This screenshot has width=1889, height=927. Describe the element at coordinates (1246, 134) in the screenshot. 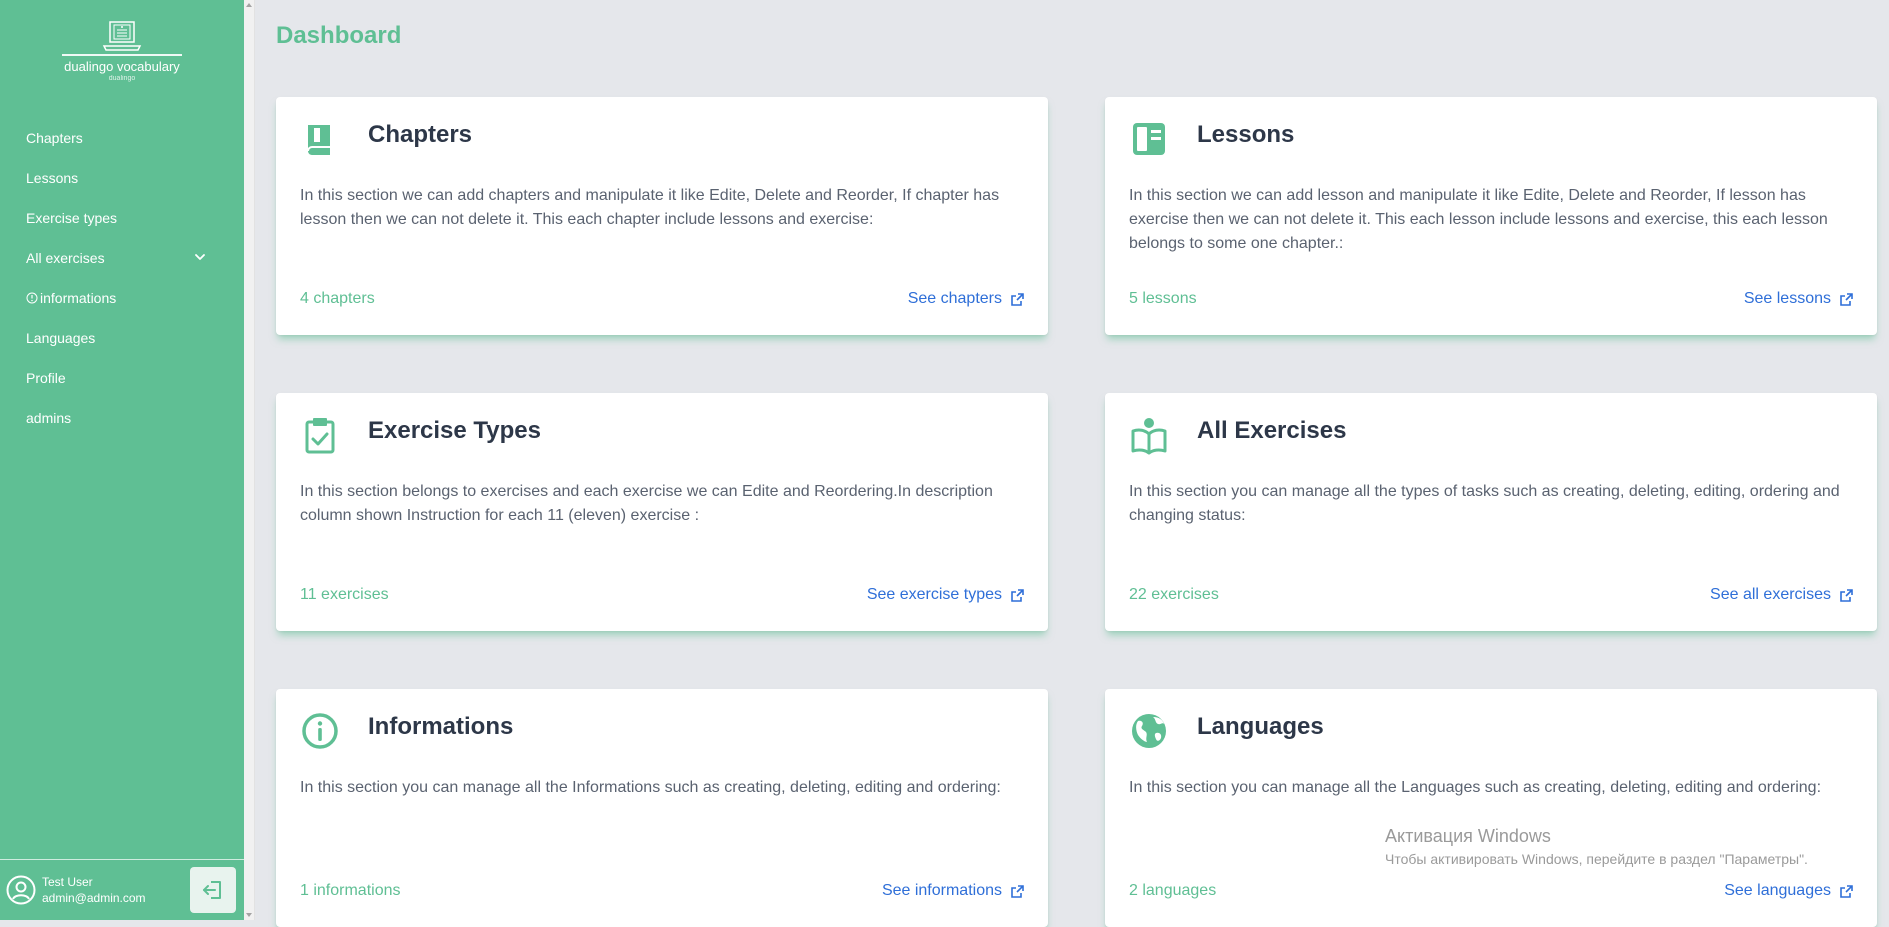

I see `card-title: Lessons` at that location.